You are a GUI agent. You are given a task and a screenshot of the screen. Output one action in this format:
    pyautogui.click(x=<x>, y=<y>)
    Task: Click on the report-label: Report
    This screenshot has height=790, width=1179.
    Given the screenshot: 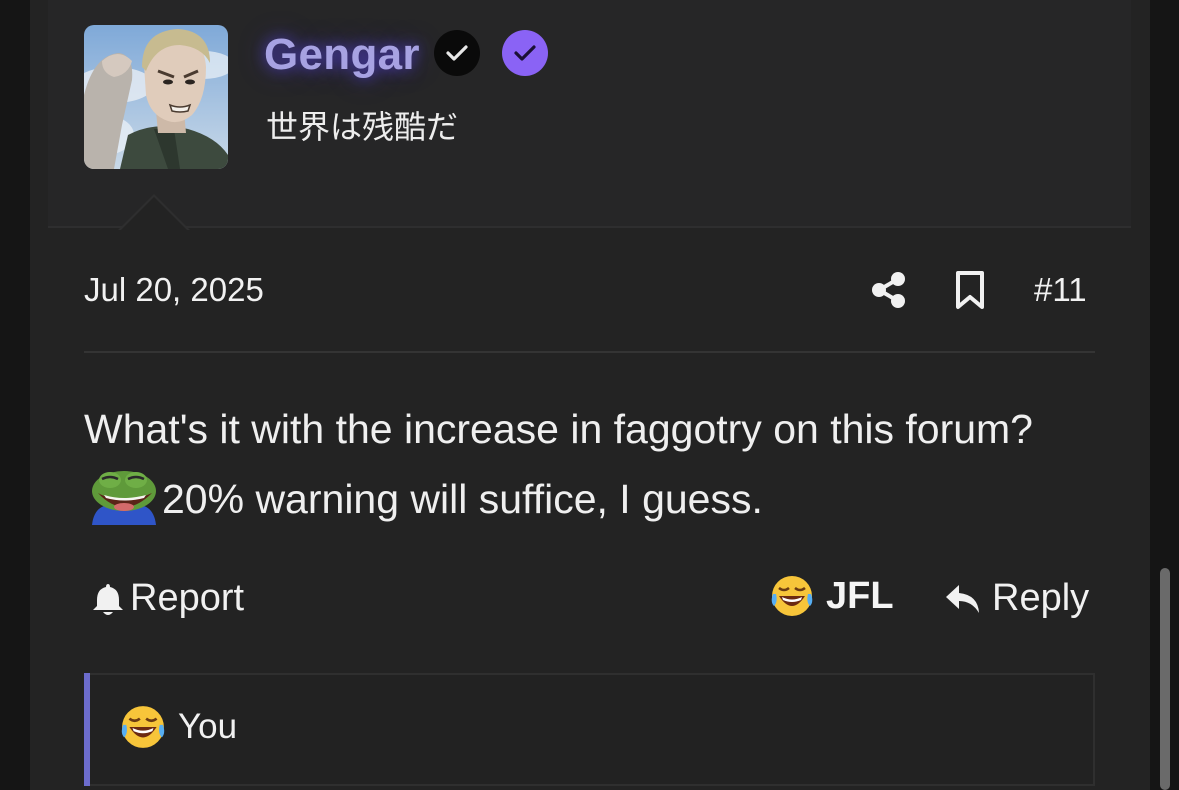 What is the action you would take?
    pyautogui.click(x=187, y=598)
    